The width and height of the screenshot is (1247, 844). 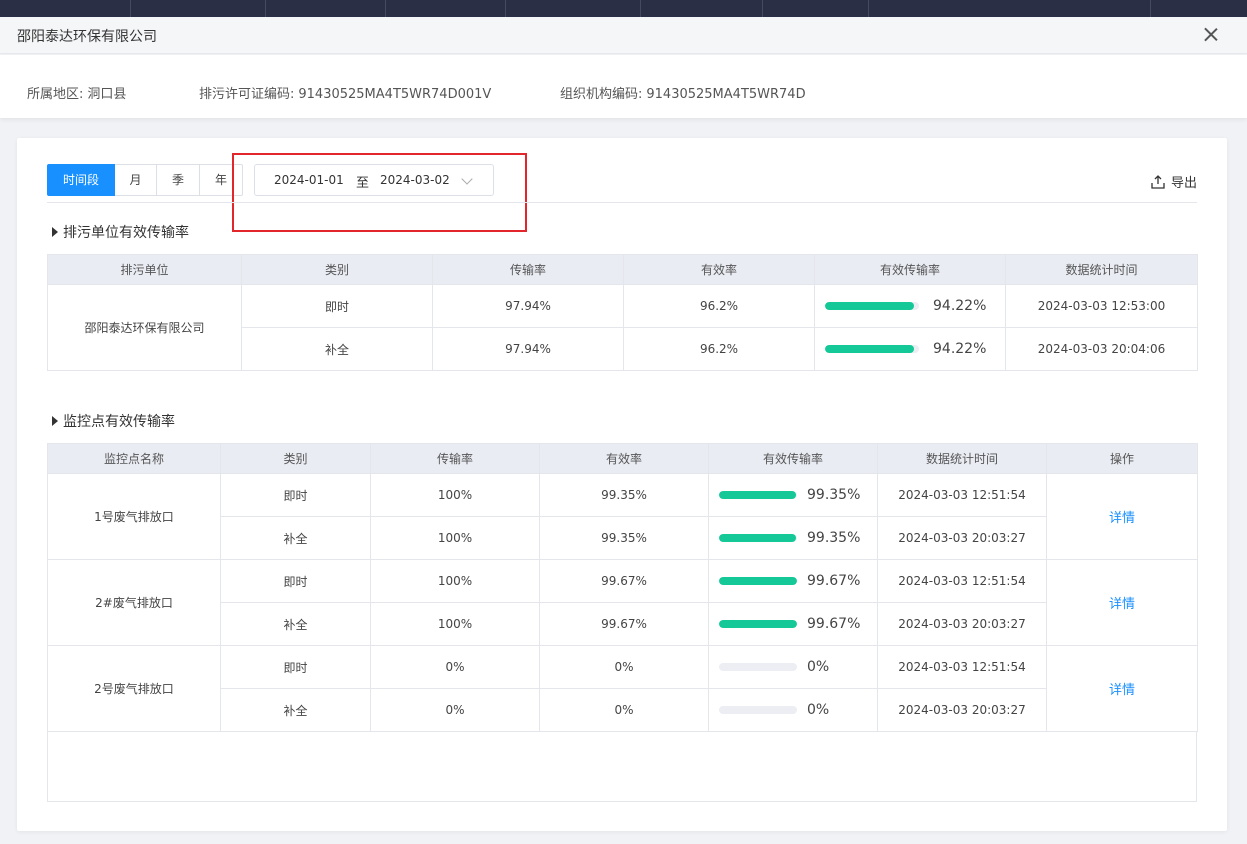 What do you see at coordinates (528, 269) in the screenshot?
I see `column-header: 传输率` at bounding box center [528, 269].